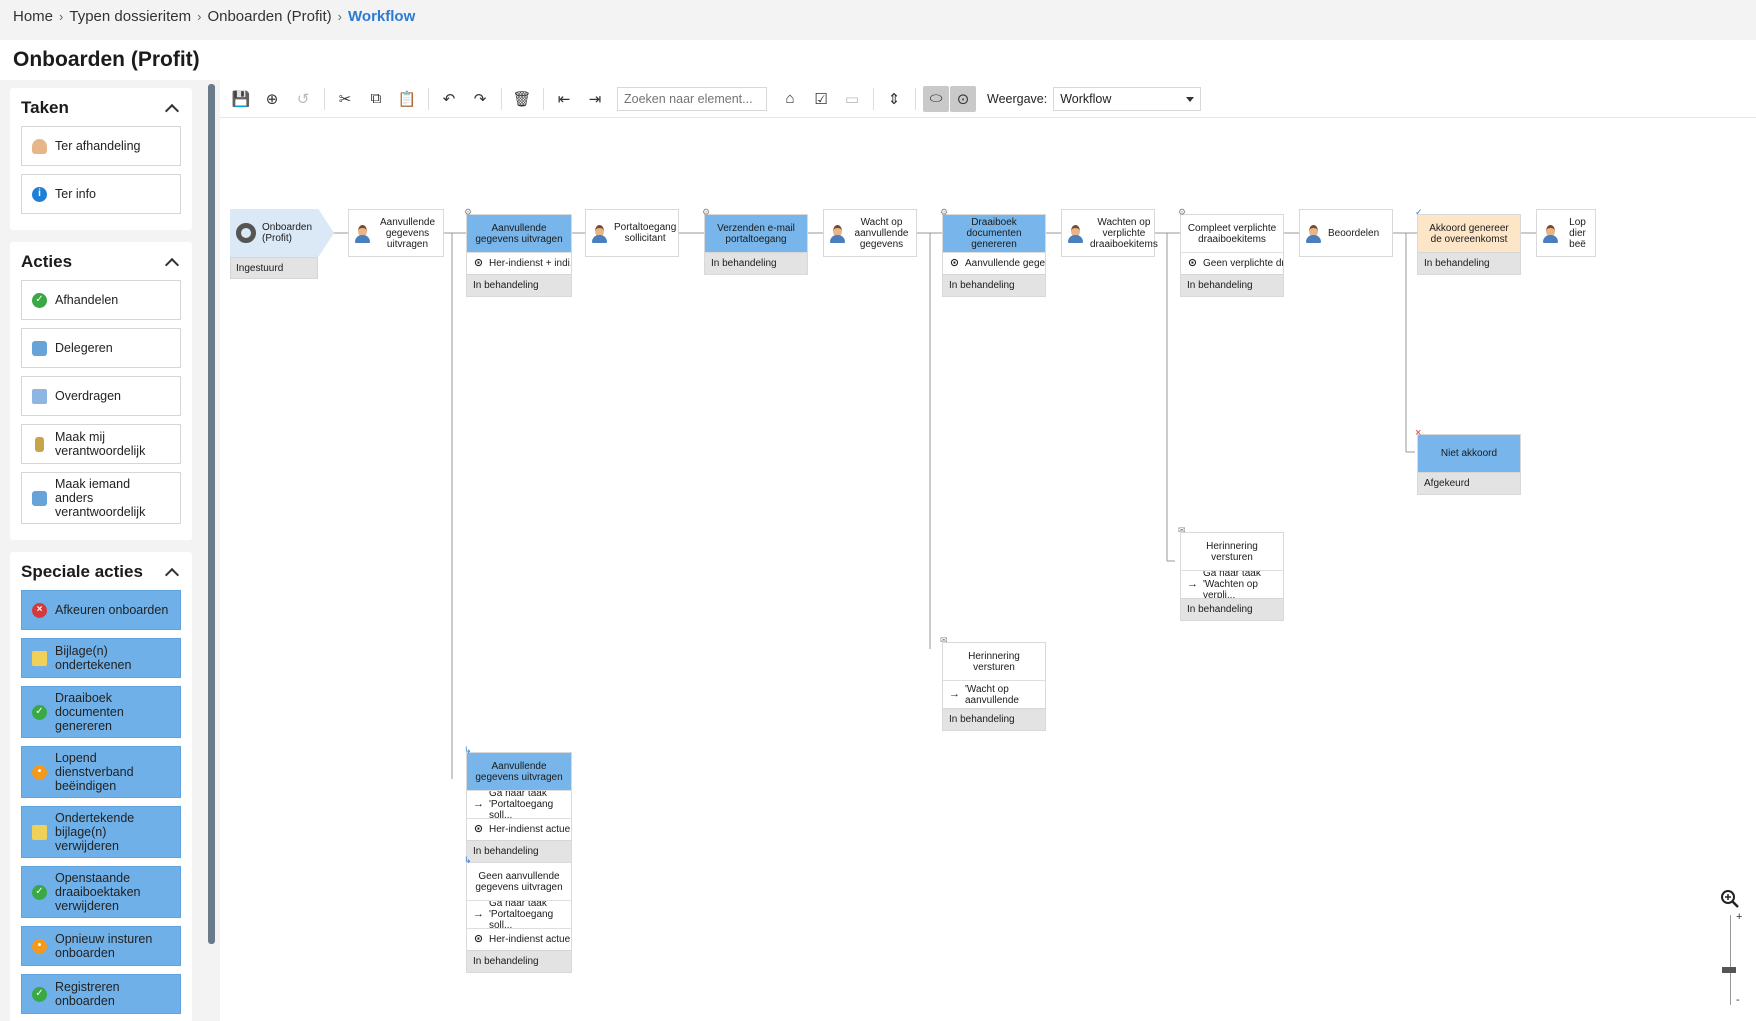  Describe the element at coordinates (101, 194) in the screenshot. I see `task-ter-info: i Ter info` at that location.